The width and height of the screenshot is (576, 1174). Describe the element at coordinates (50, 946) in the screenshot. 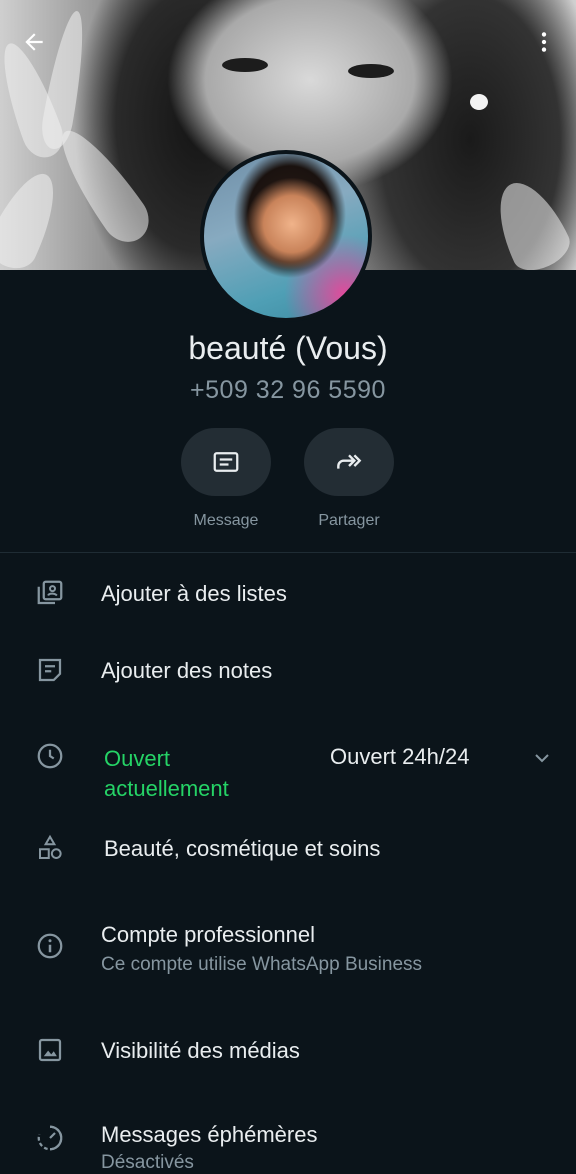

I see `info-icon` at that location.